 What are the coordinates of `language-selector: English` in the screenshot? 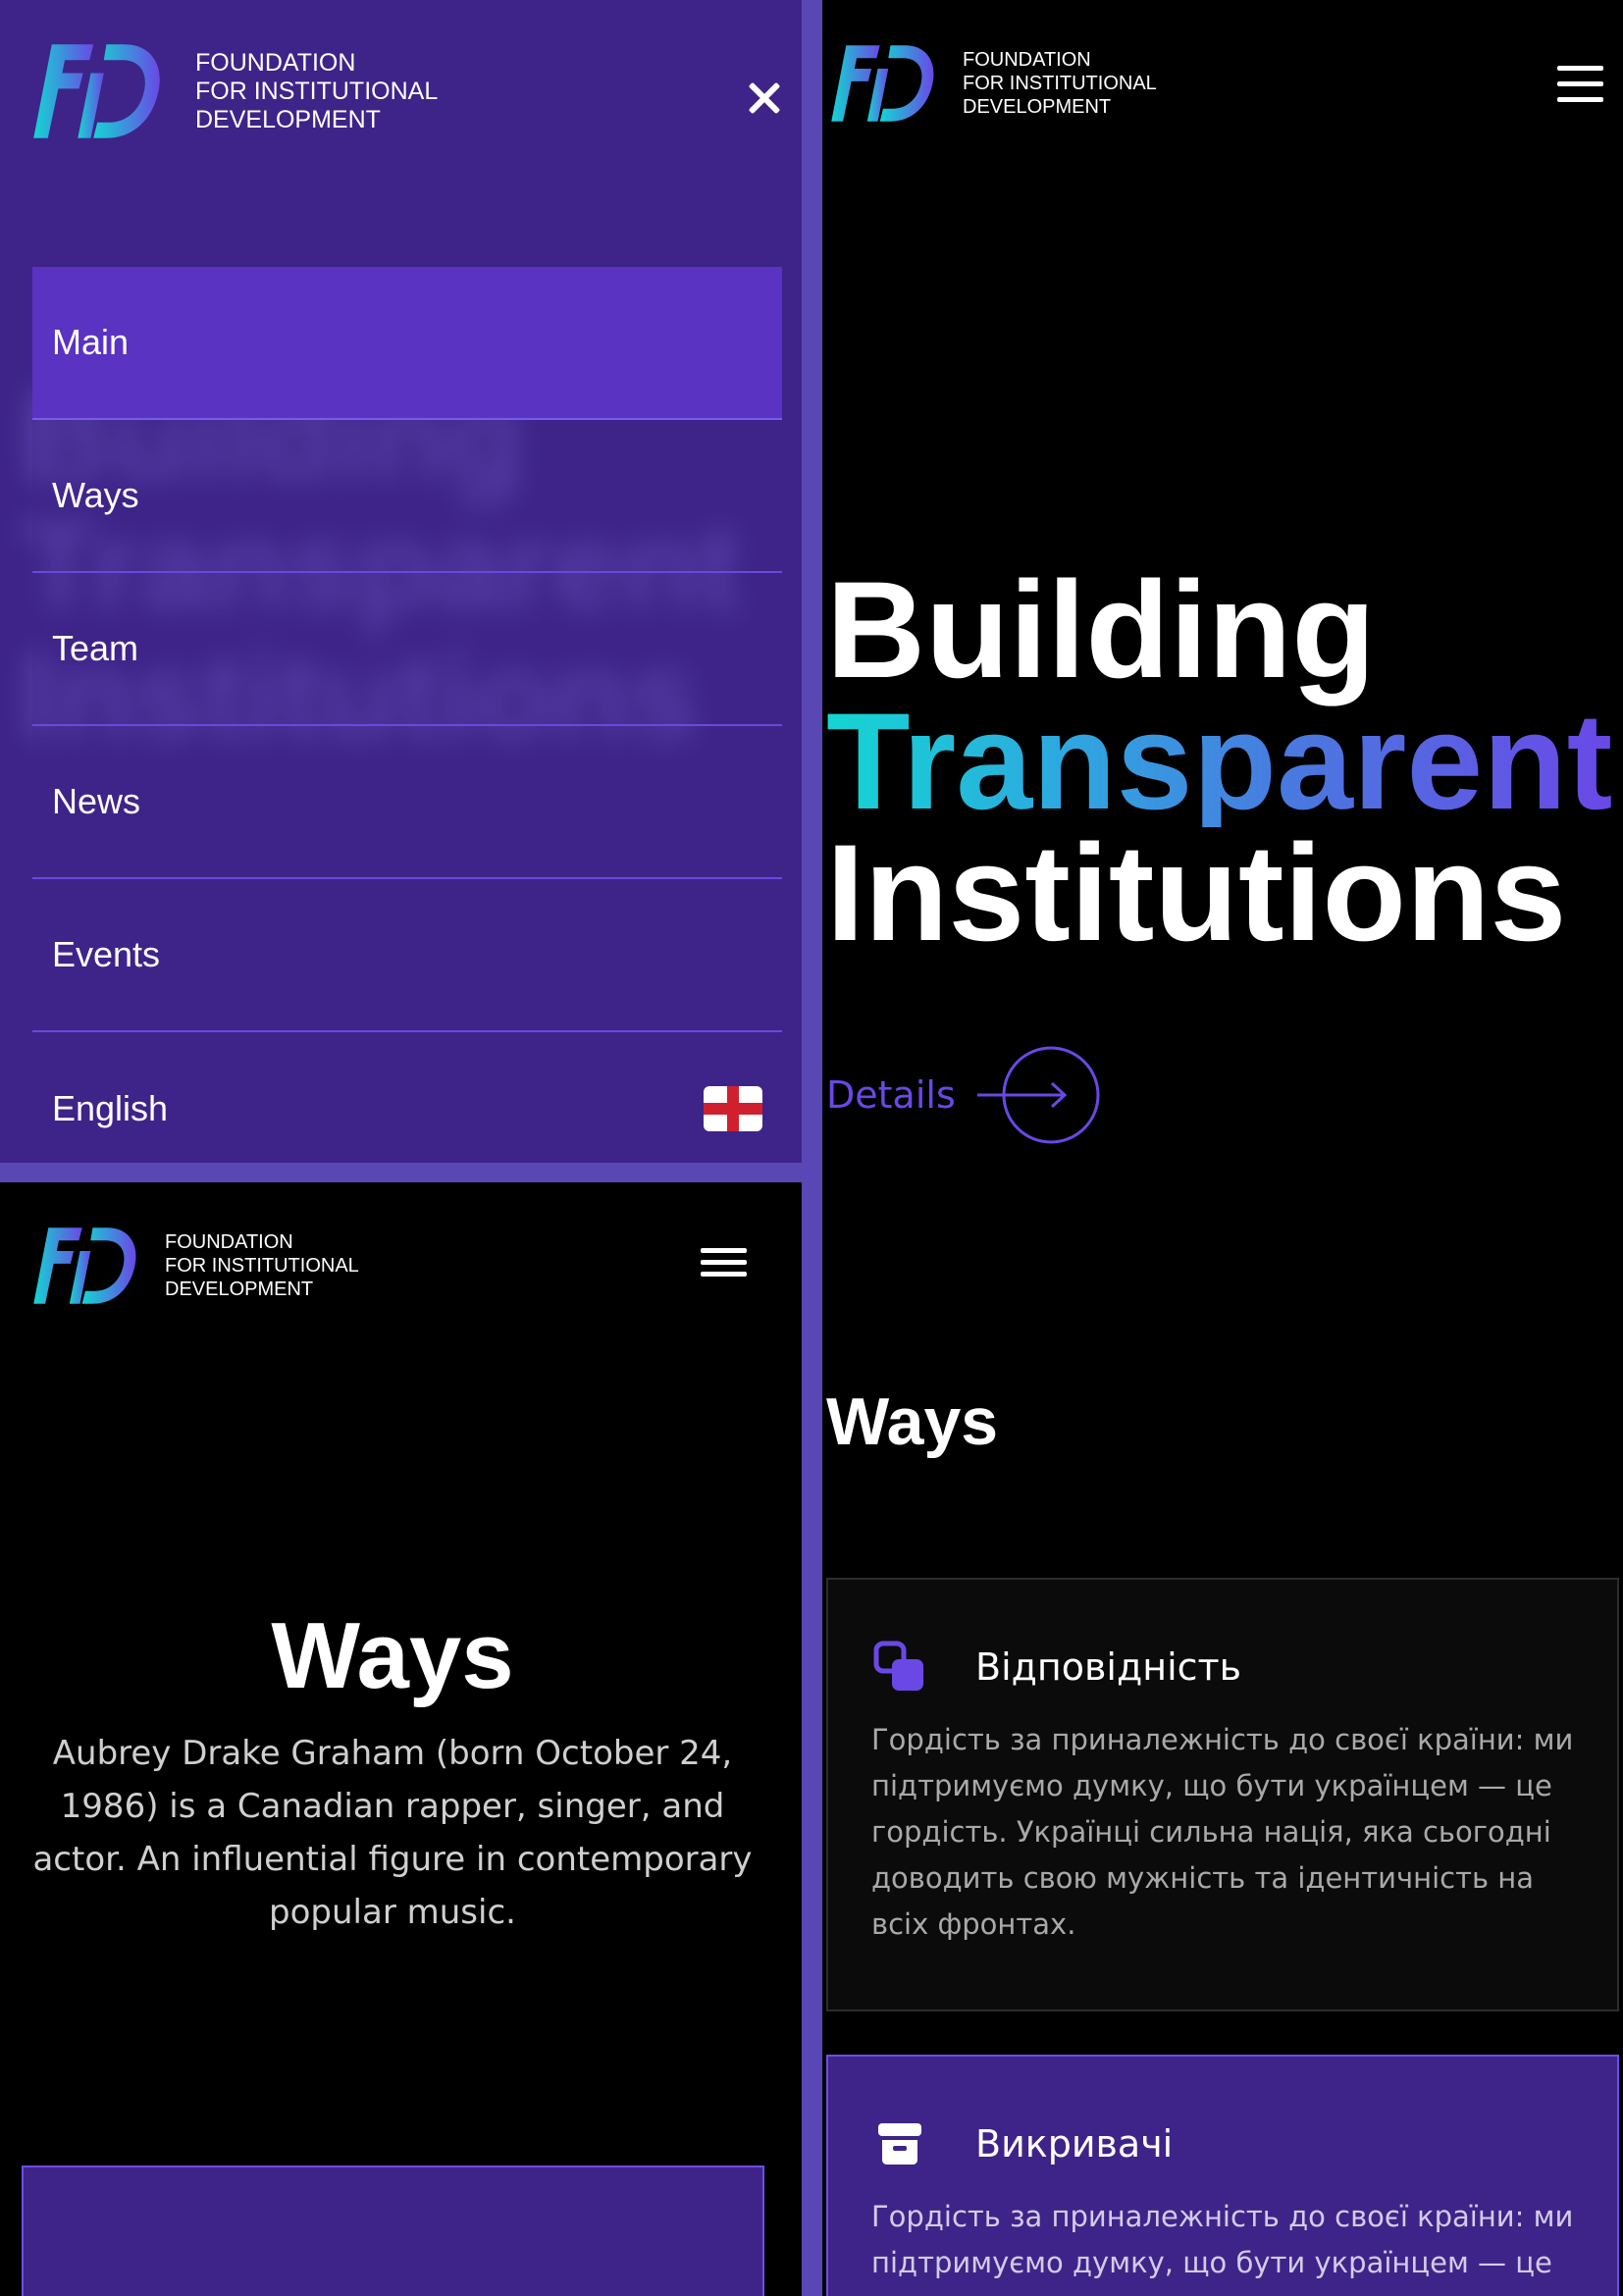 It's located at (407, 1097).